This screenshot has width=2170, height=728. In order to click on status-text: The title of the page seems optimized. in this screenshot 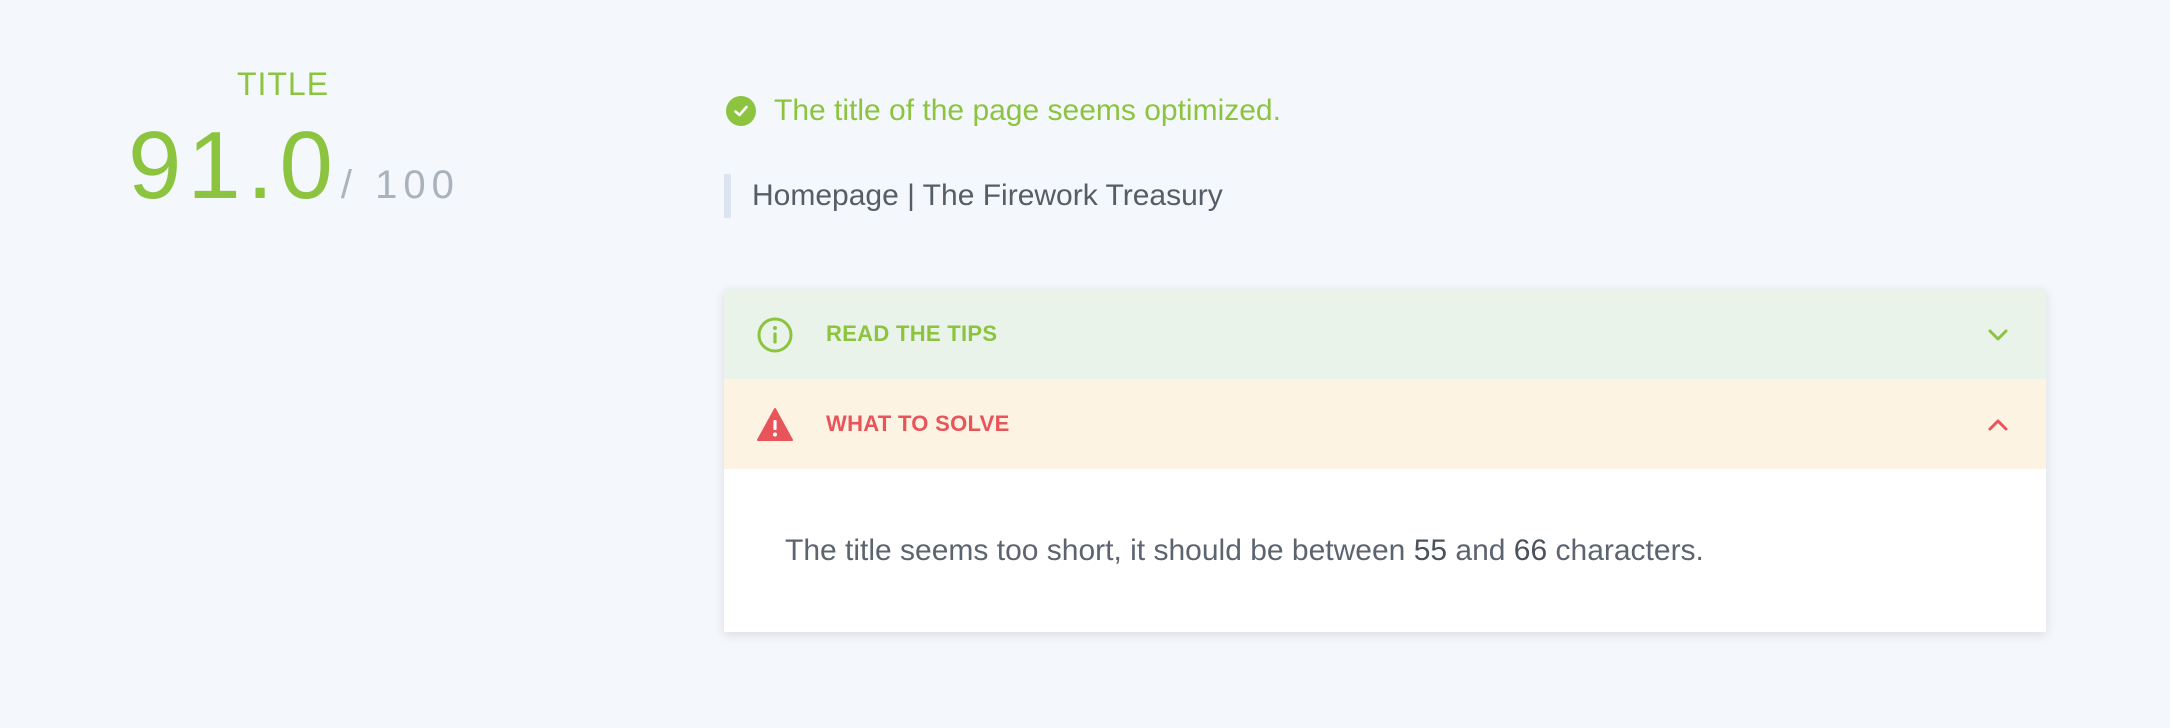, I will do `click(1027, 110)`.